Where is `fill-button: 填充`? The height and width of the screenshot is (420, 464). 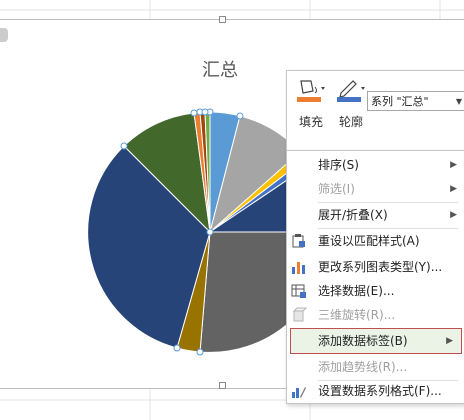 fill-button: 填充 is located at coordinates (311, 107).